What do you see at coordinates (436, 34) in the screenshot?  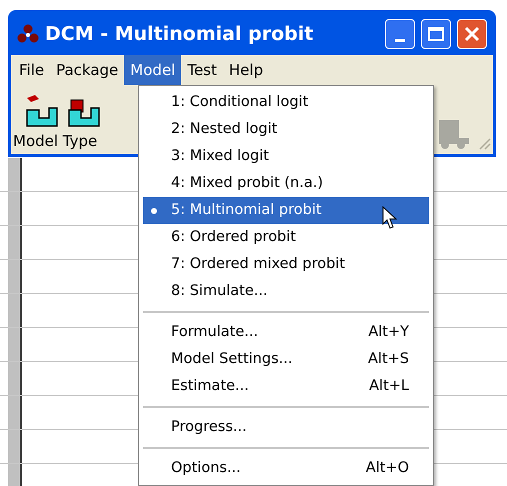 I see `maximize-button` at bounding box center [436, 34].